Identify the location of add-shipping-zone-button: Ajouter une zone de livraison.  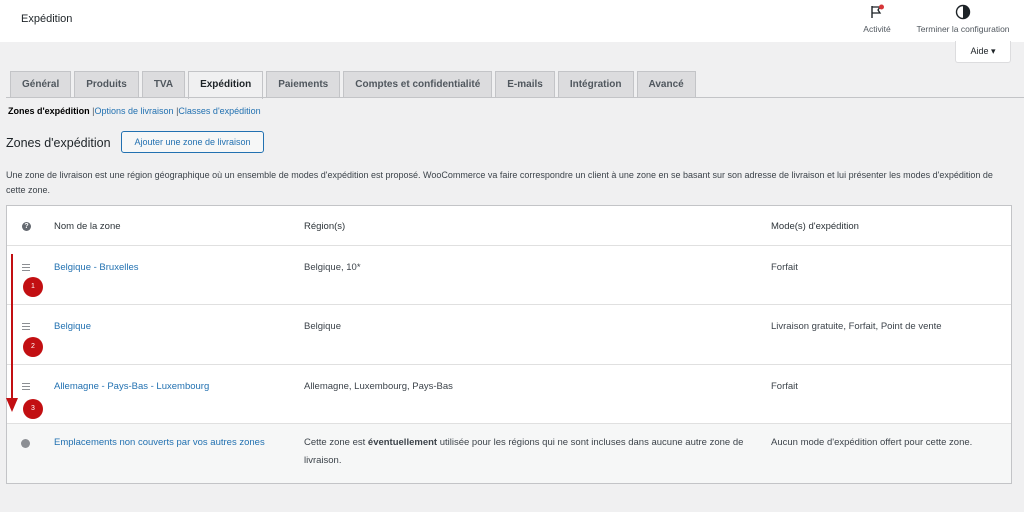
(192, 142).